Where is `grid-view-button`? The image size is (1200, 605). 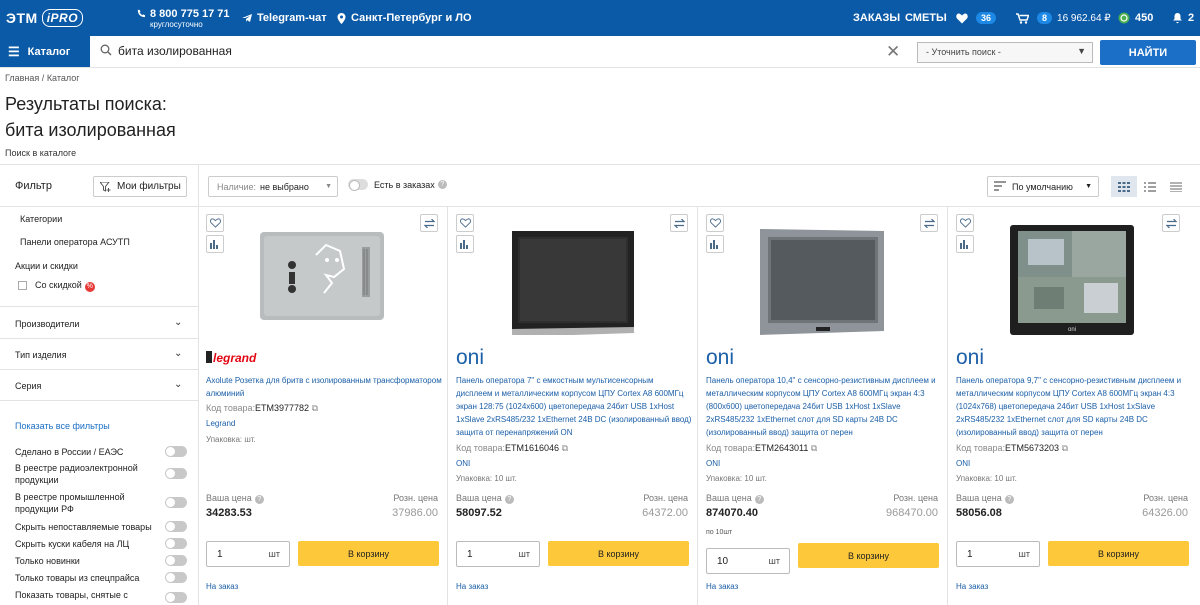 grid-view-button is located at coordinates (1124, 186).